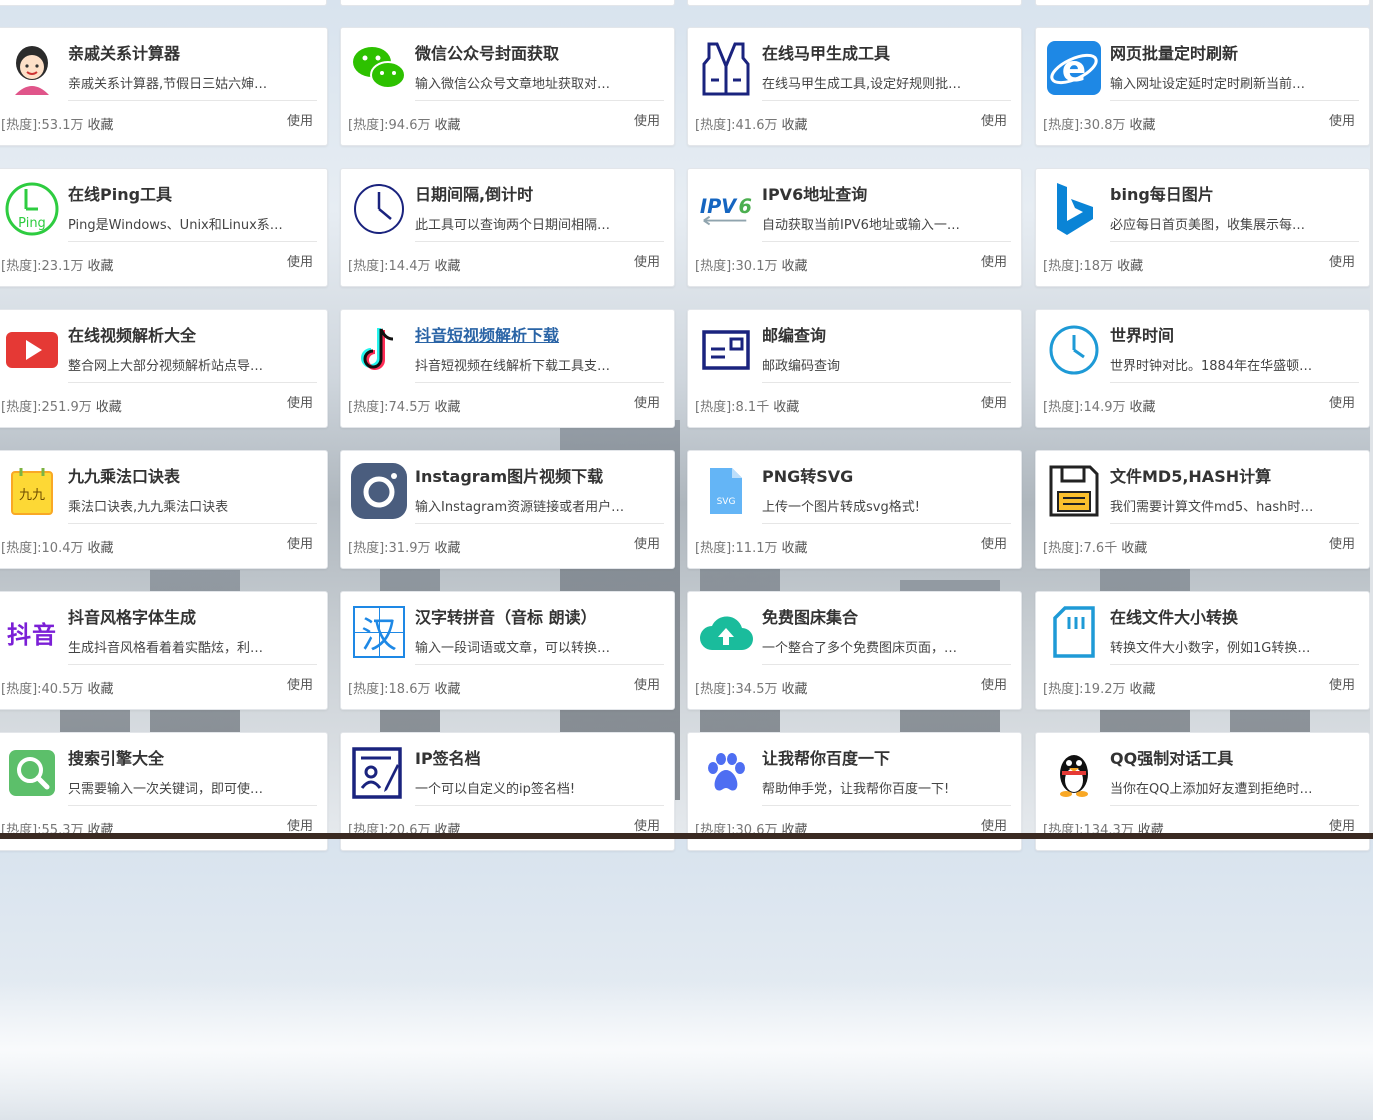 The width and height of the screenshot is (1373, 1120). Describe the element at coordinates (1202, 368) in the screenshot. I see `tool-card: 世界时间 世界时钟对比。1884年在华盛顿… [热度]:14.9万 收藏 使用` at that location.